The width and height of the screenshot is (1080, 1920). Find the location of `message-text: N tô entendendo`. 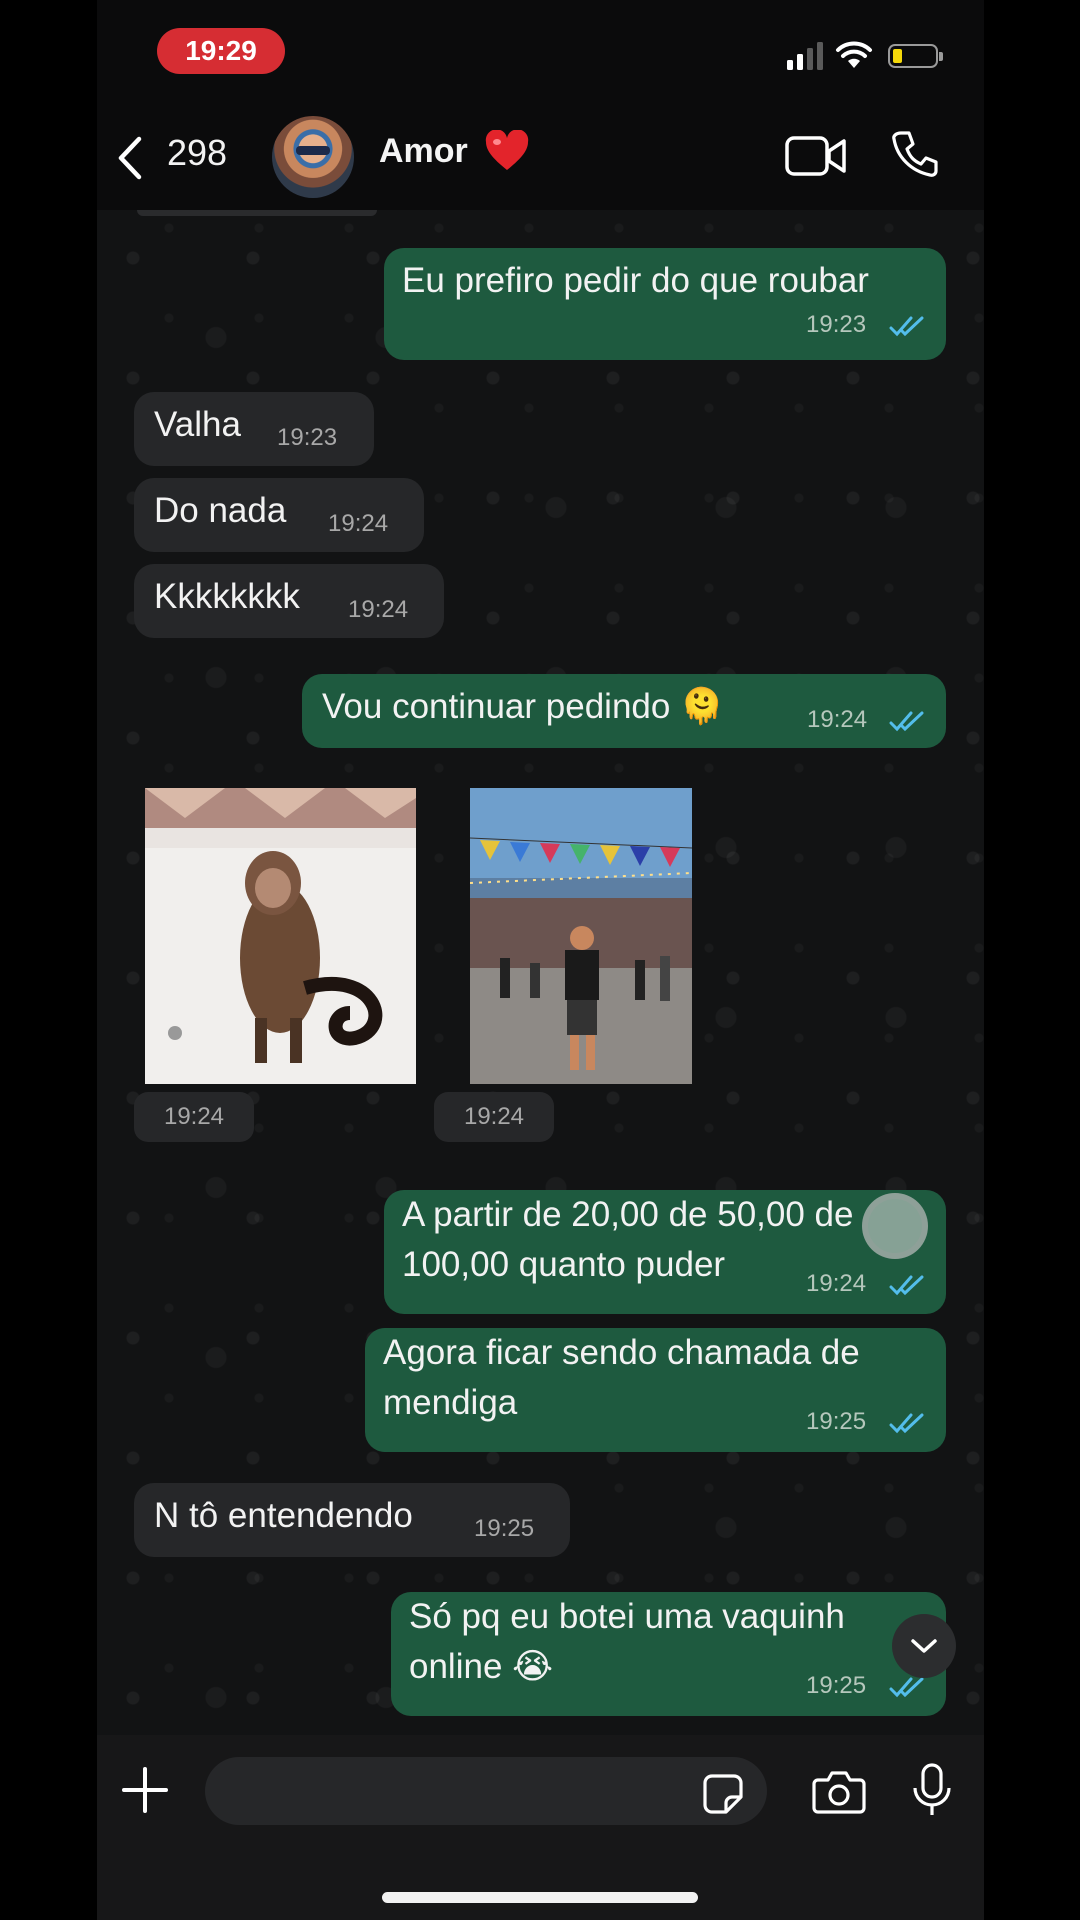

message-text: N tô entendendo is located at coordinates (283, 1515).